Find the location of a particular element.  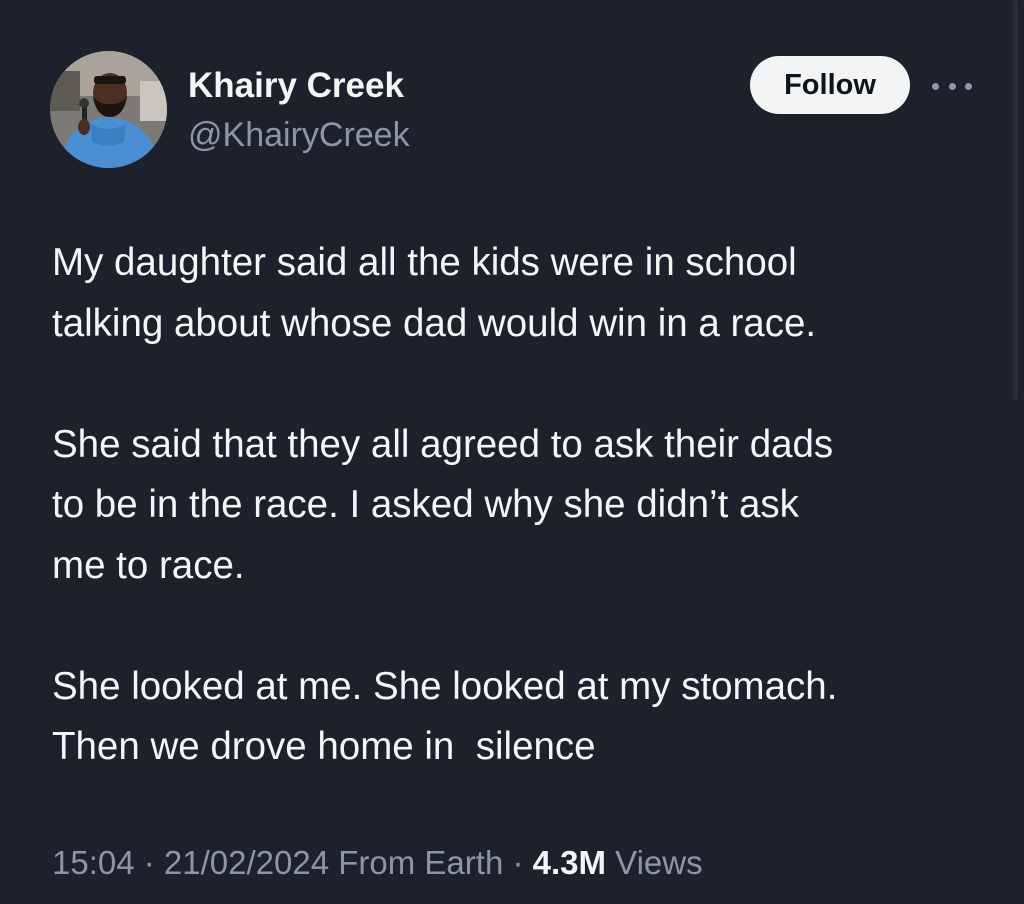

tweet-time: 15:04 is located at coordinates (93, 862).